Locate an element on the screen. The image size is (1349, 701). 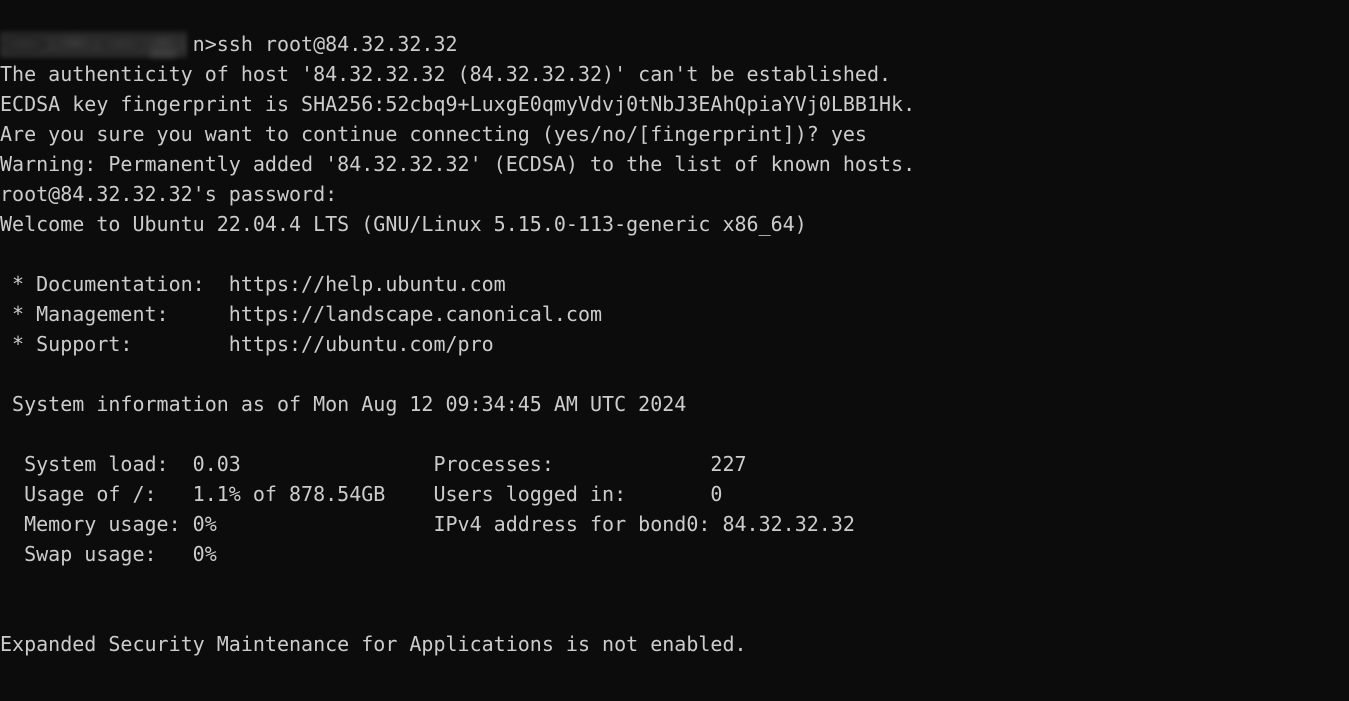
terminal-line-link-documentation: * Documentation: https://help.ubuntu.com is located at coordinates (253, 284).